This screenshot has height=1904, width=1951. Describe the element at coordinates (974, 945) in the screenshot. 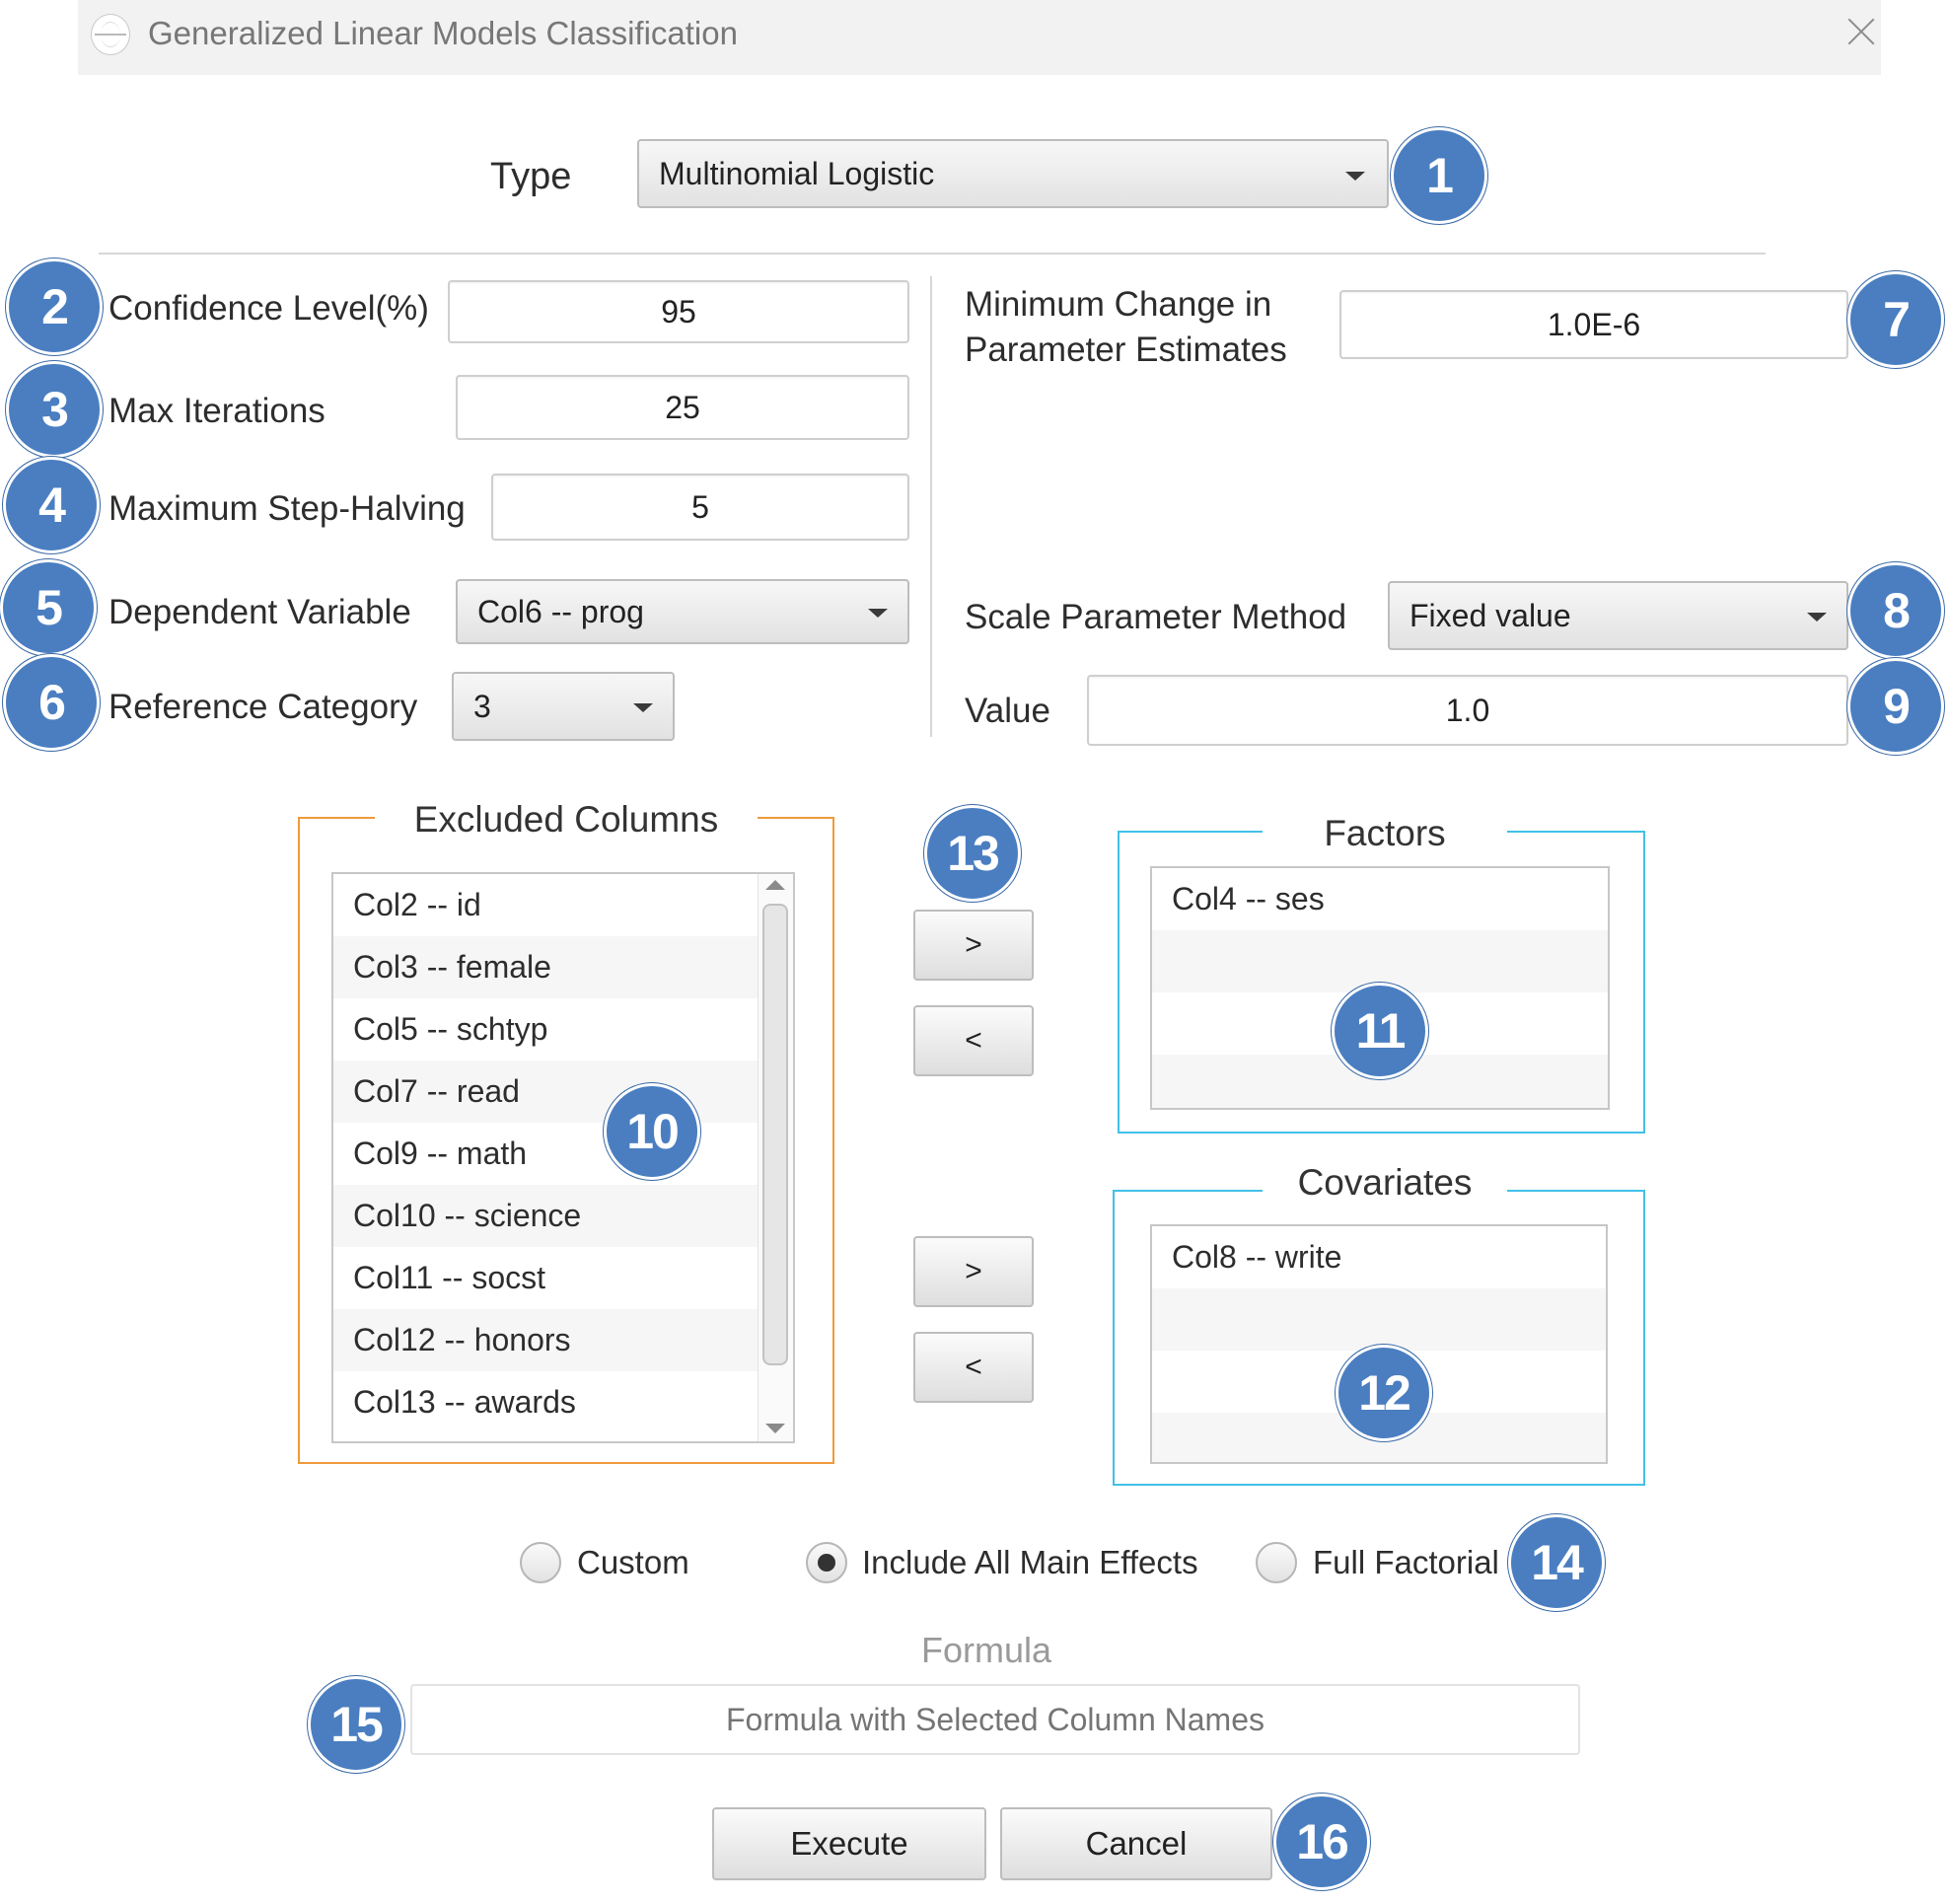

I see `add-factor-button: >` at that location.